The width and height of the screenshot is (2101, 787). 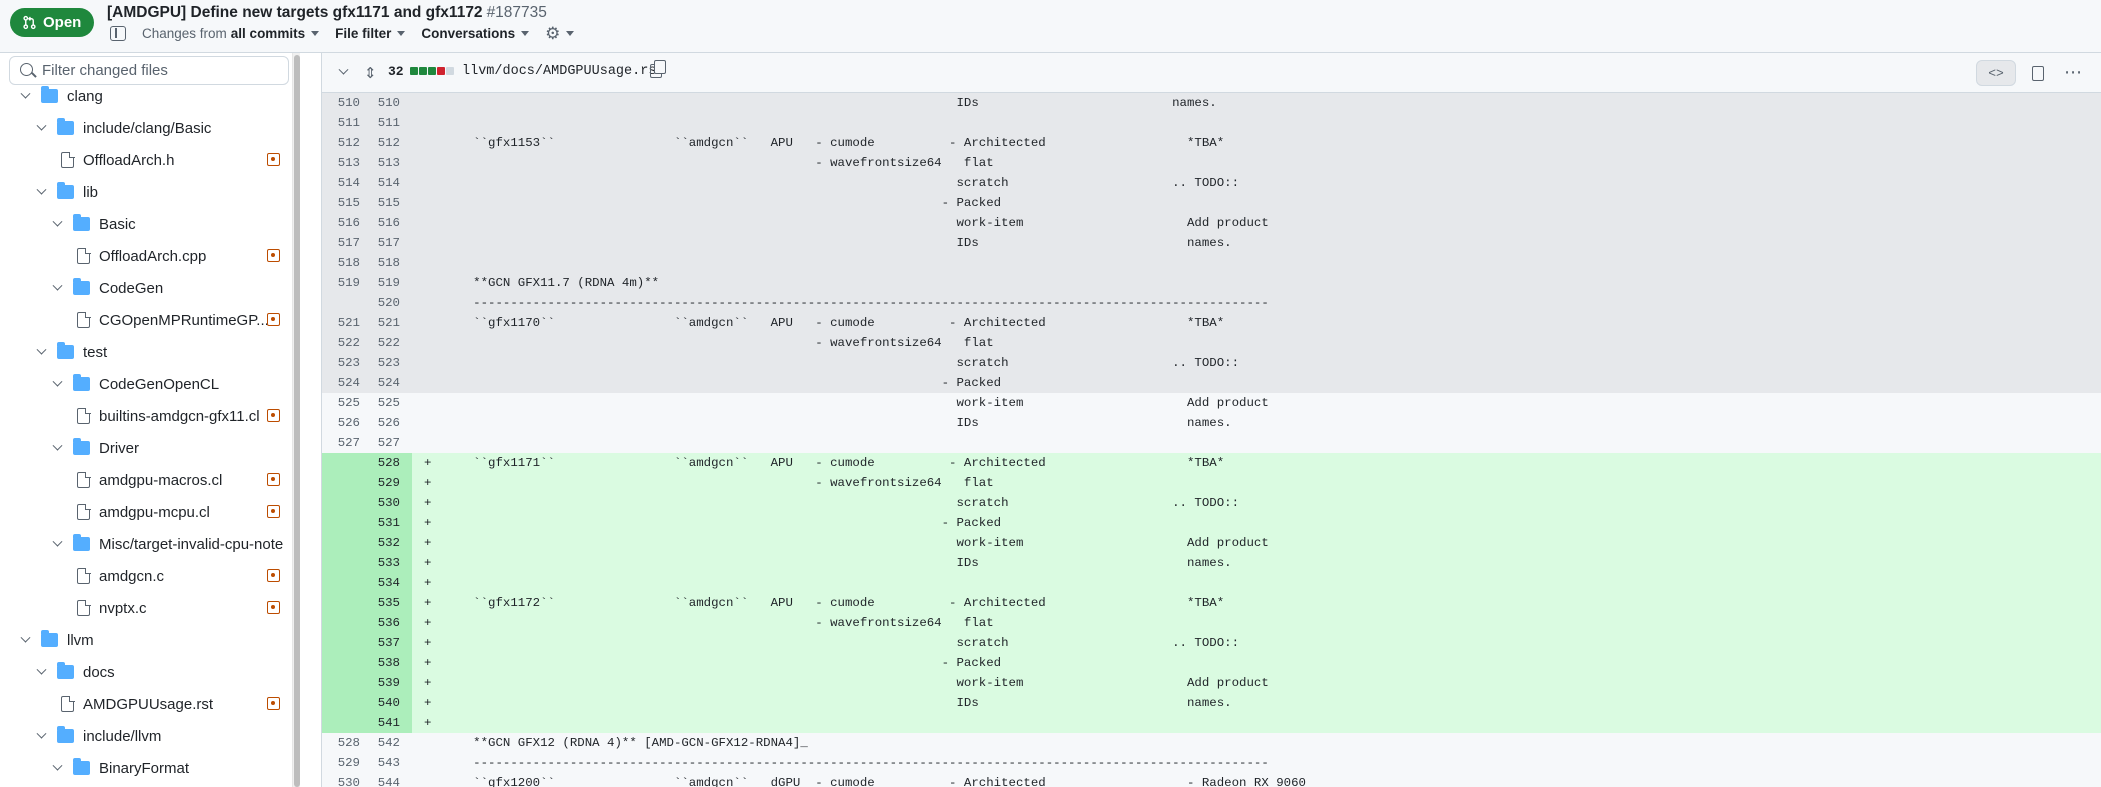 What do you see at coordinates (2073, 72) in the screenshot?
I see `more-options-icon: ⋯` at bounding box center [2073, 72].